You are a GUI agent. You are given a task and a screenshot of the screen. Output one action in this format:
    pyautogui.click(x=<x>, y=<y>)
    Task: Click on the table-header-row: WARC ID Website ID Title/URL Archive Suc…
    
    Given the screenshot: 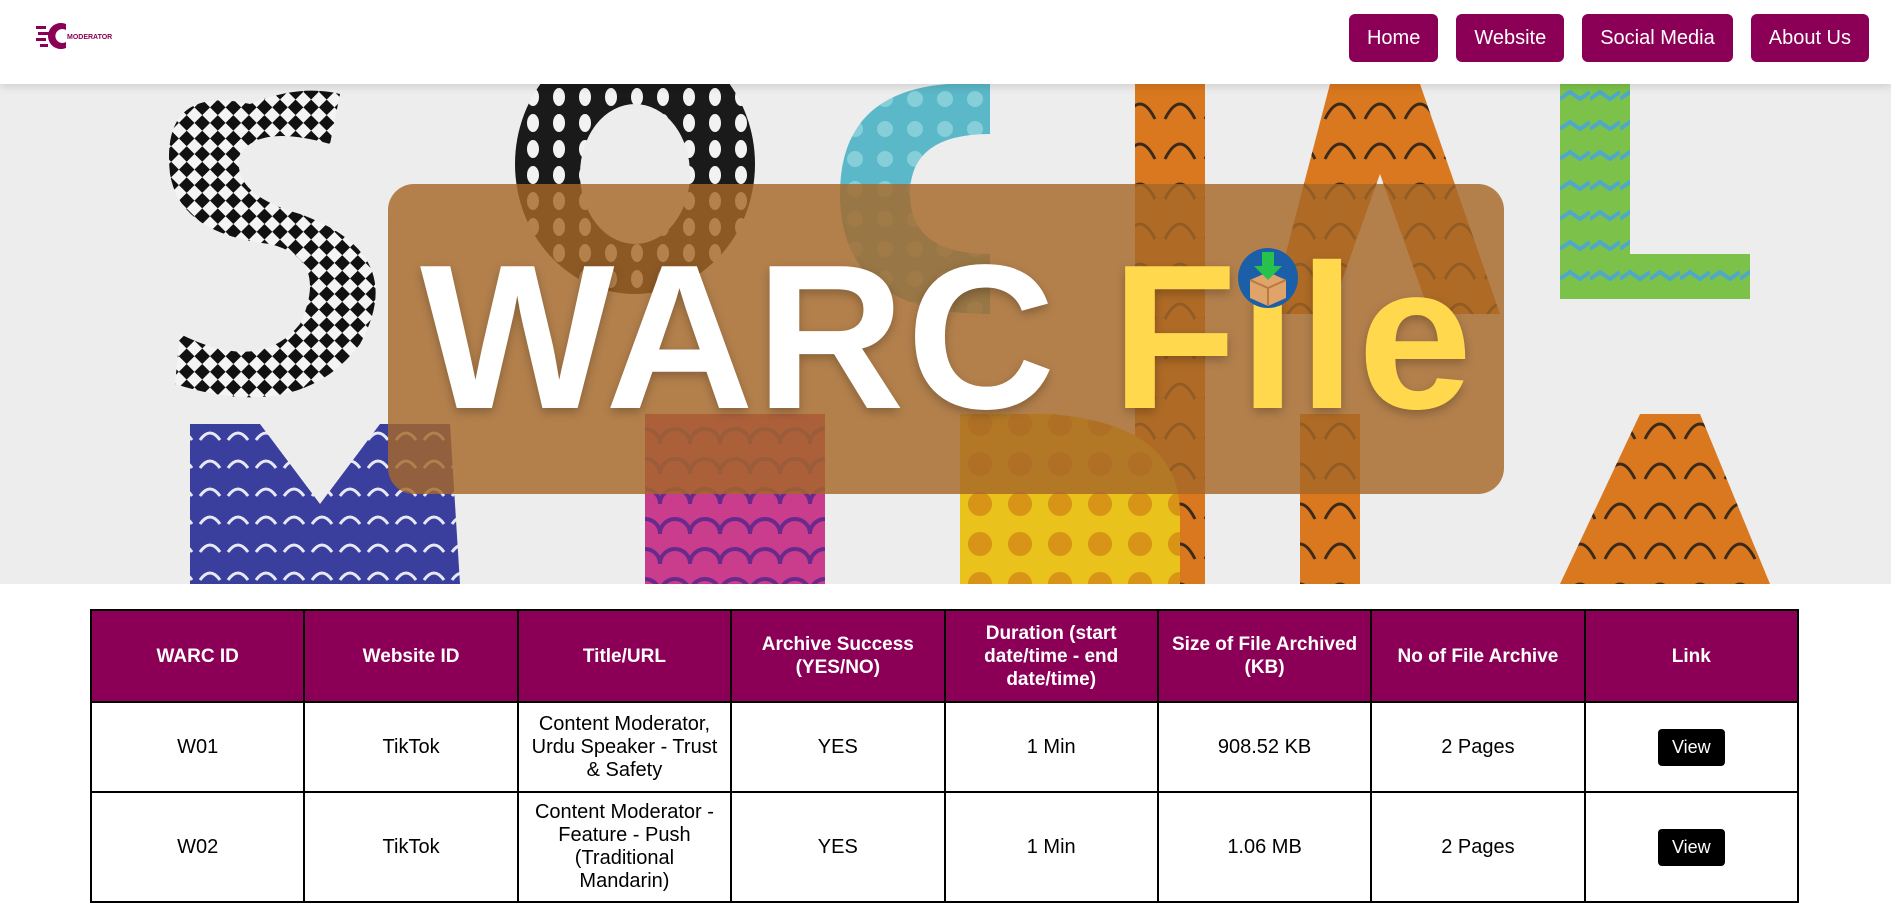 What is the action you would take?
    pyautogui.click(x=944, y=656)
    